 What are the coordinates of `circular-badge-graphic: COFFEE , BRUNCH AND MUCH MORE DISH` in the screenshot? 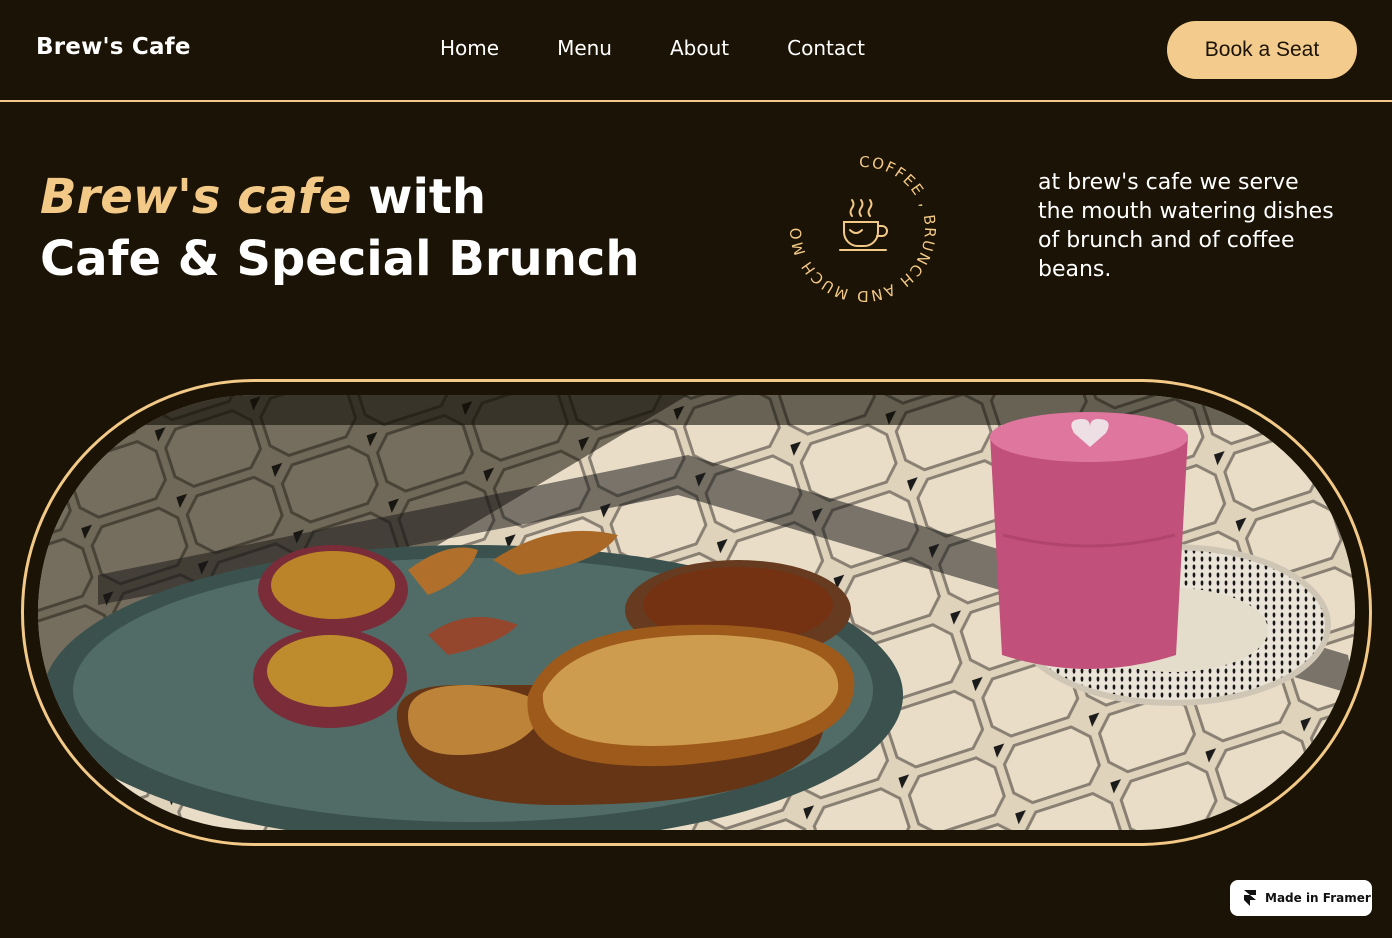 It's located at (858, 220).